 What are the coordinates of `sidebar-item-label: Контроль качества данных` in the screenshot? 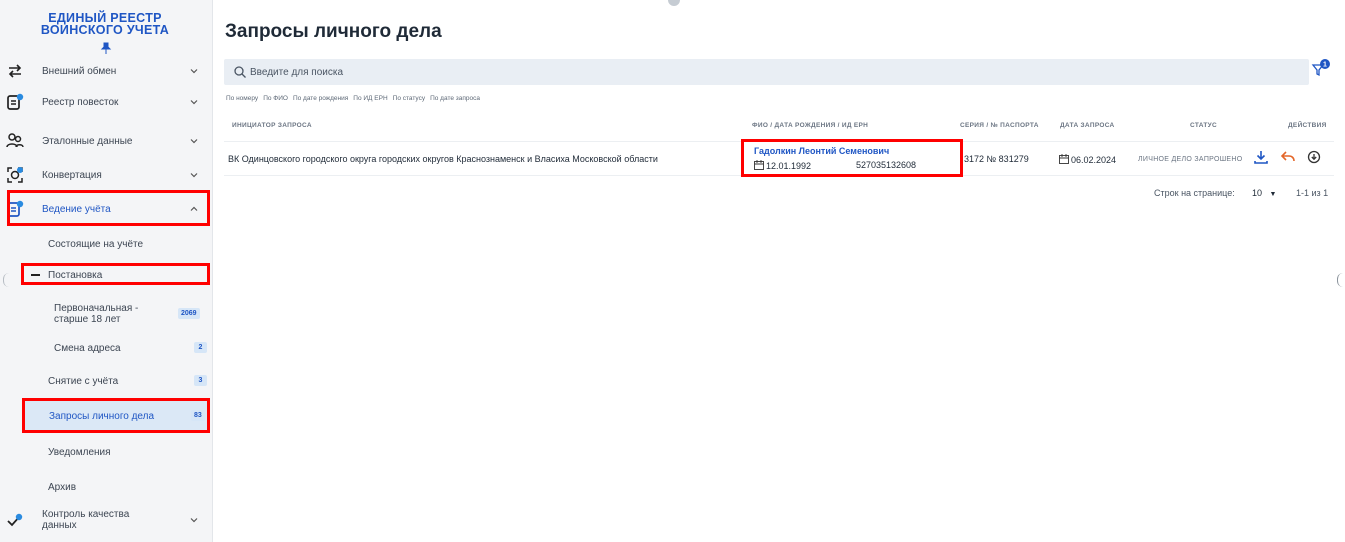 It's located at (86, 520).